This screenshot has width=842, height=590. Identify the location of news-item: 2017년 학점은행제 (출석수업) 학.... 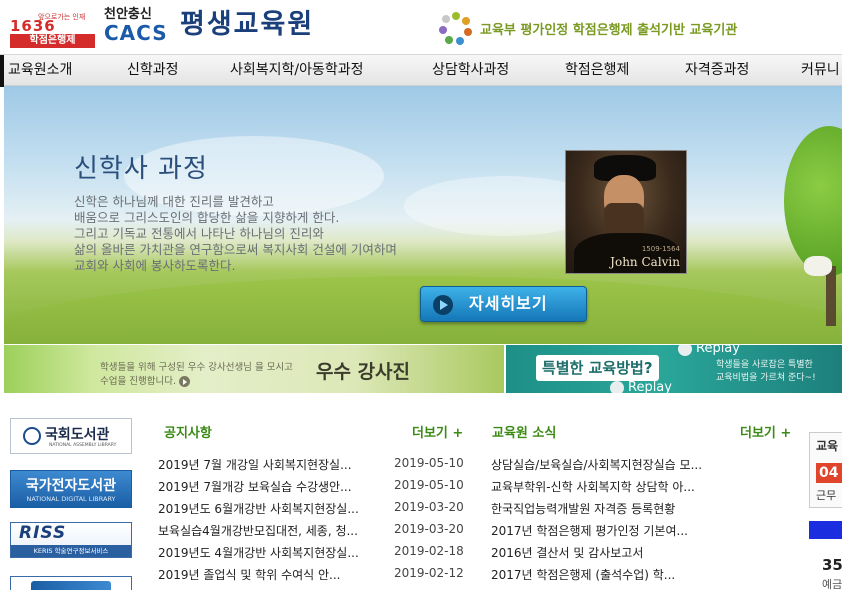
(613, 577).